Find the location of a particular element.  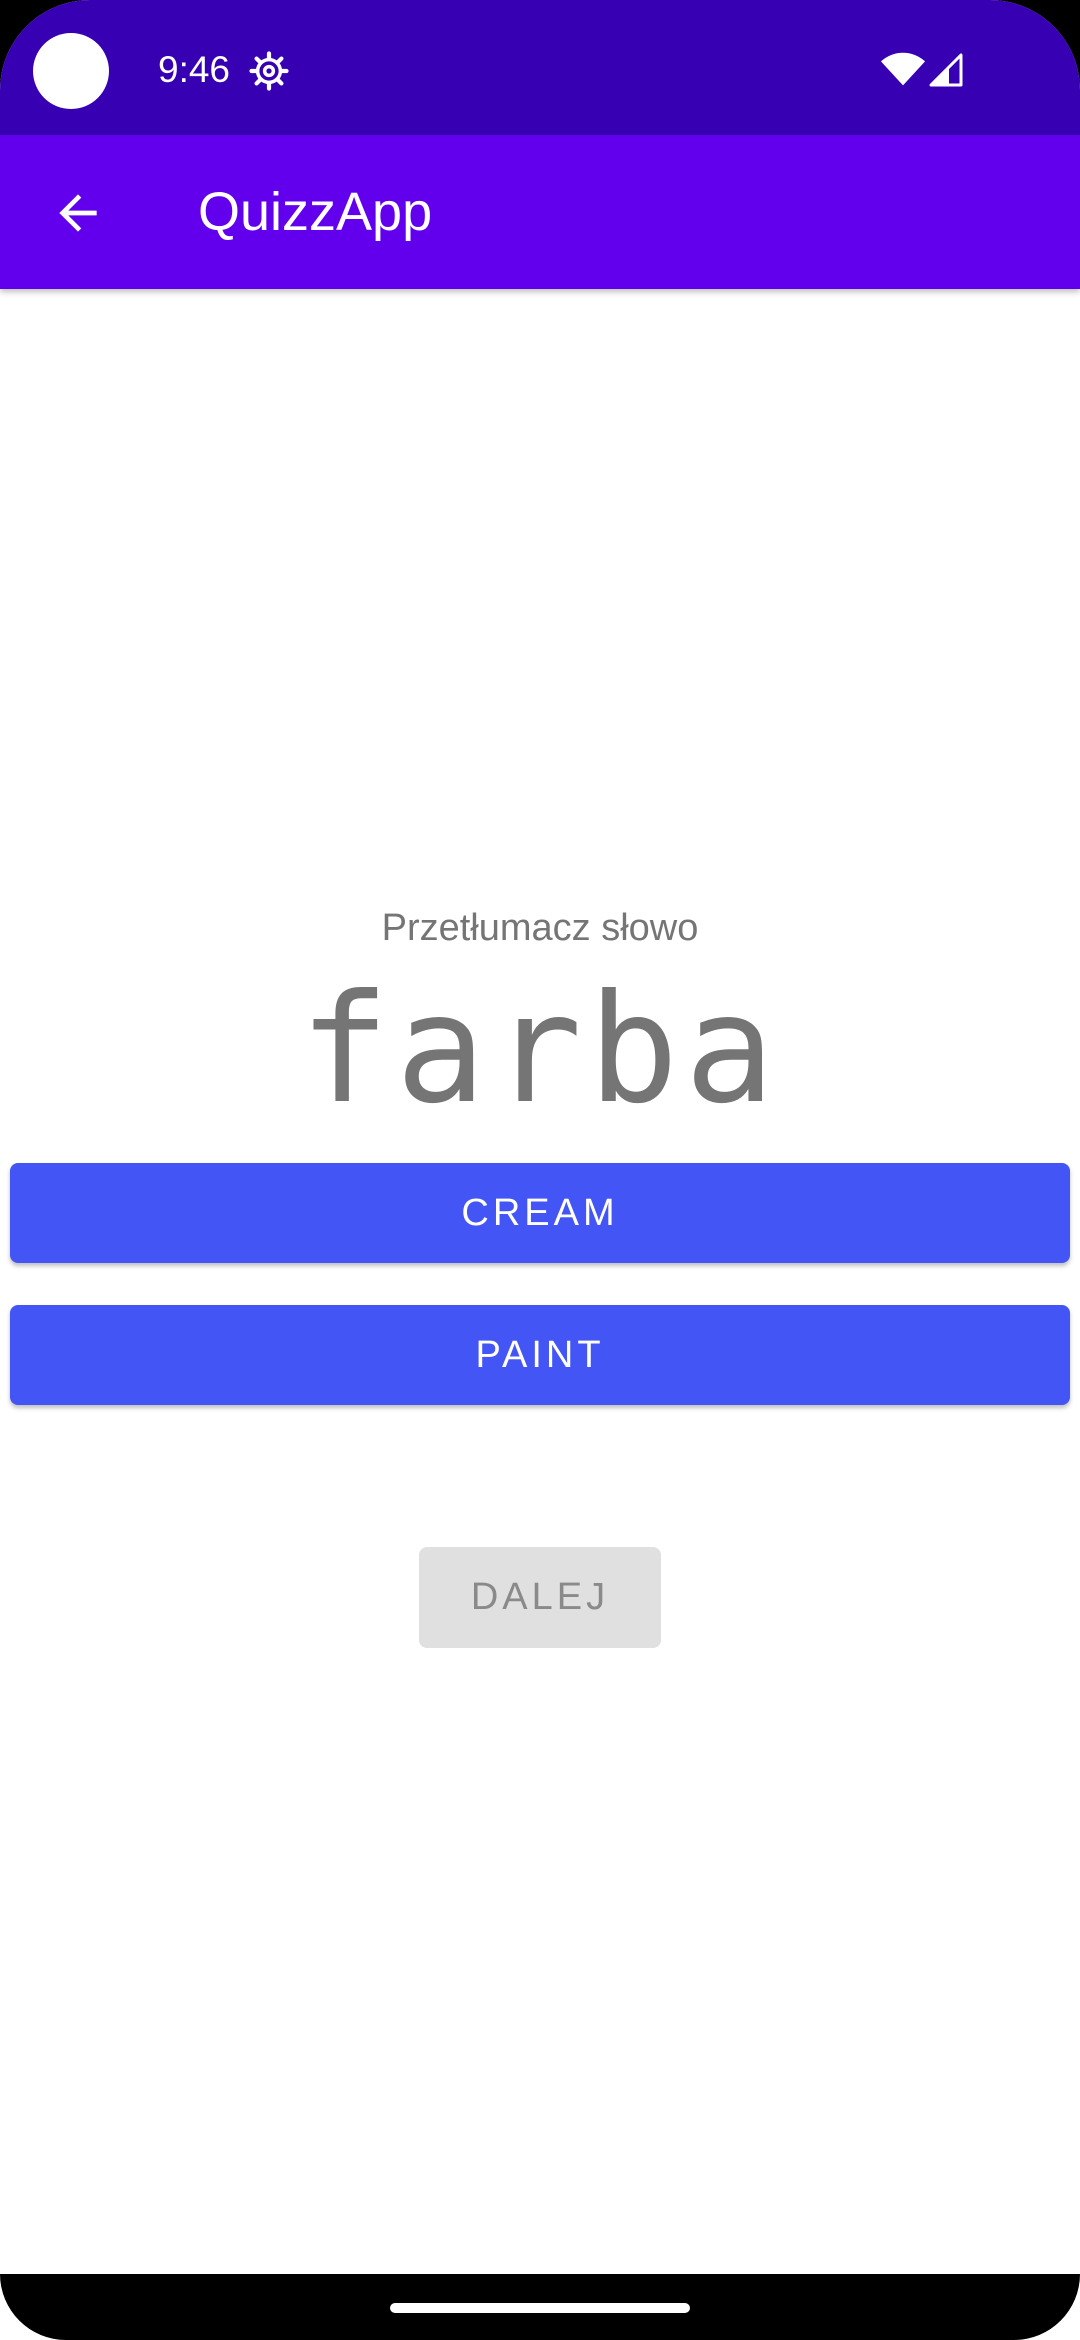

status-bar: 9:46 is located at coordinates (540, 67).